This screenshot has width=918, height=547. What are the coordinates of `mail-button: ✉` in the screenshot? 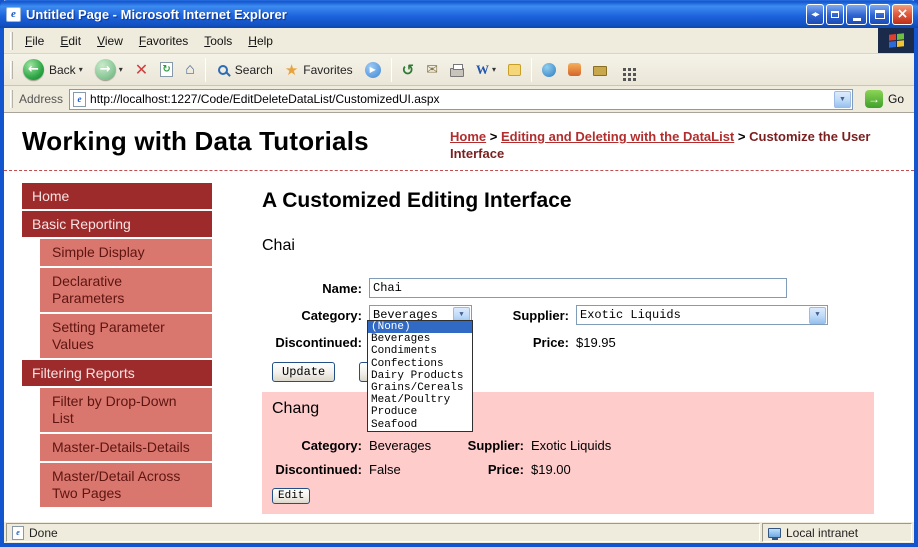 It's located at (432, 69).